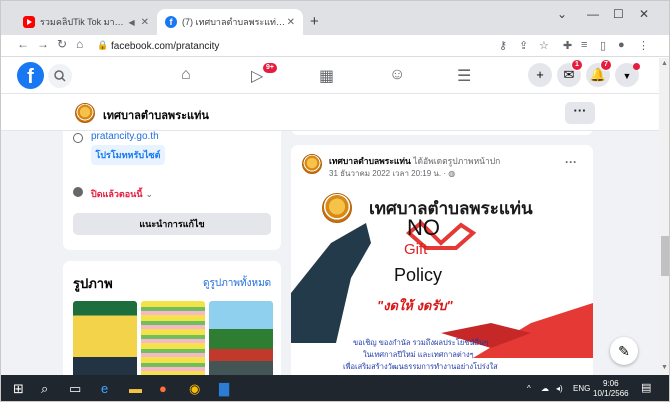 The image size is (670, 402). Describe the element at coordinates (117, 194) in the screenshot. I see `hours-label: ปิดแล้วตอนนี้` at that location.